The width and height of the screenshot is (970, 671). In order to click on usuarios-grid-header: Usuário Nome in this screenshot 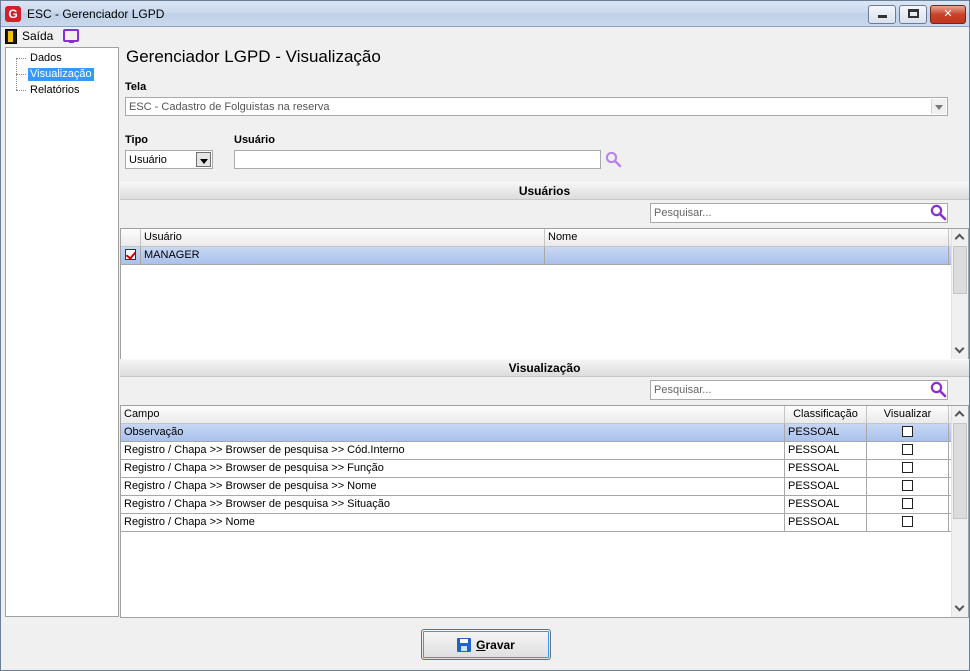, I will do `click(536, 238)`.